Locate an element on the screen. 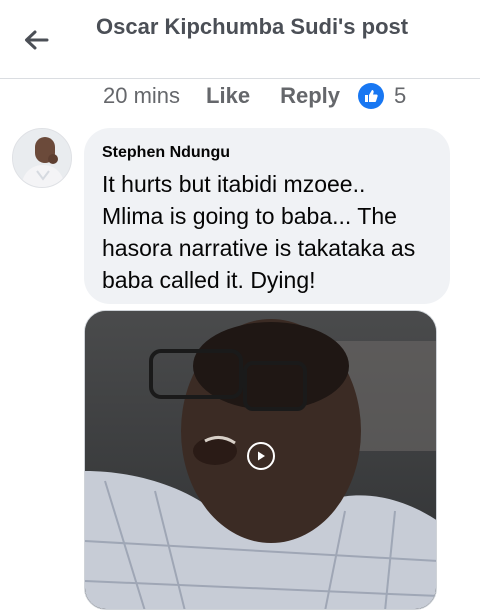  back-button is located at coordinates (36, 40).